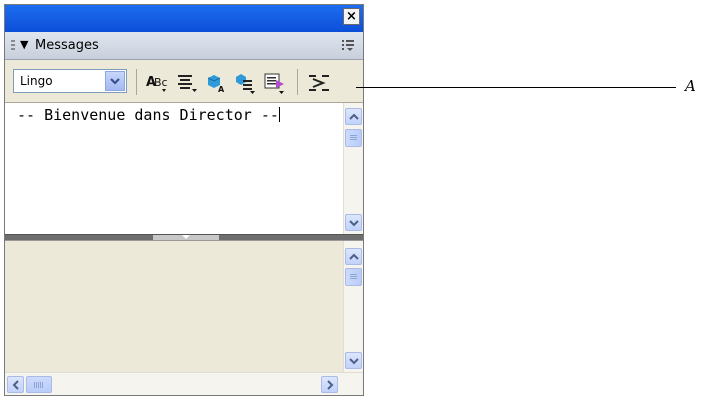 This screenshot has height=404, width=703. I want to click on svg-text: A, so click(221, 89).